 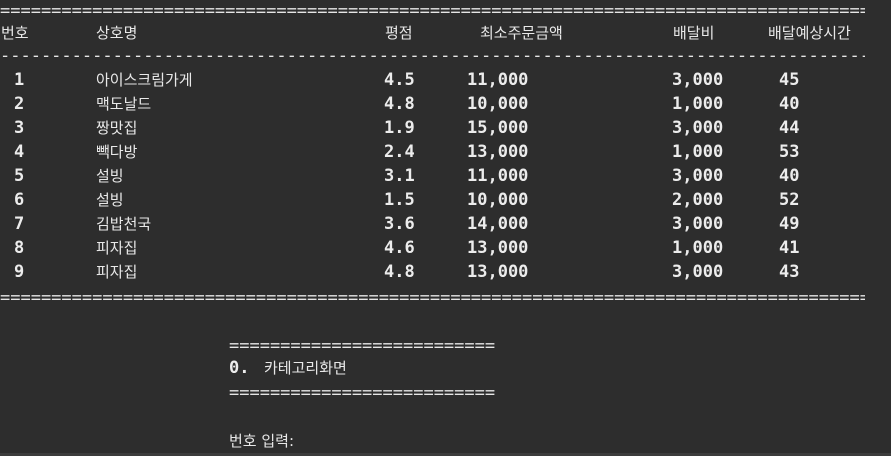 What do you see at coordinates (19, 176) in the screenshot?
I see `row-number: 5` at bounding box center [19, 176].